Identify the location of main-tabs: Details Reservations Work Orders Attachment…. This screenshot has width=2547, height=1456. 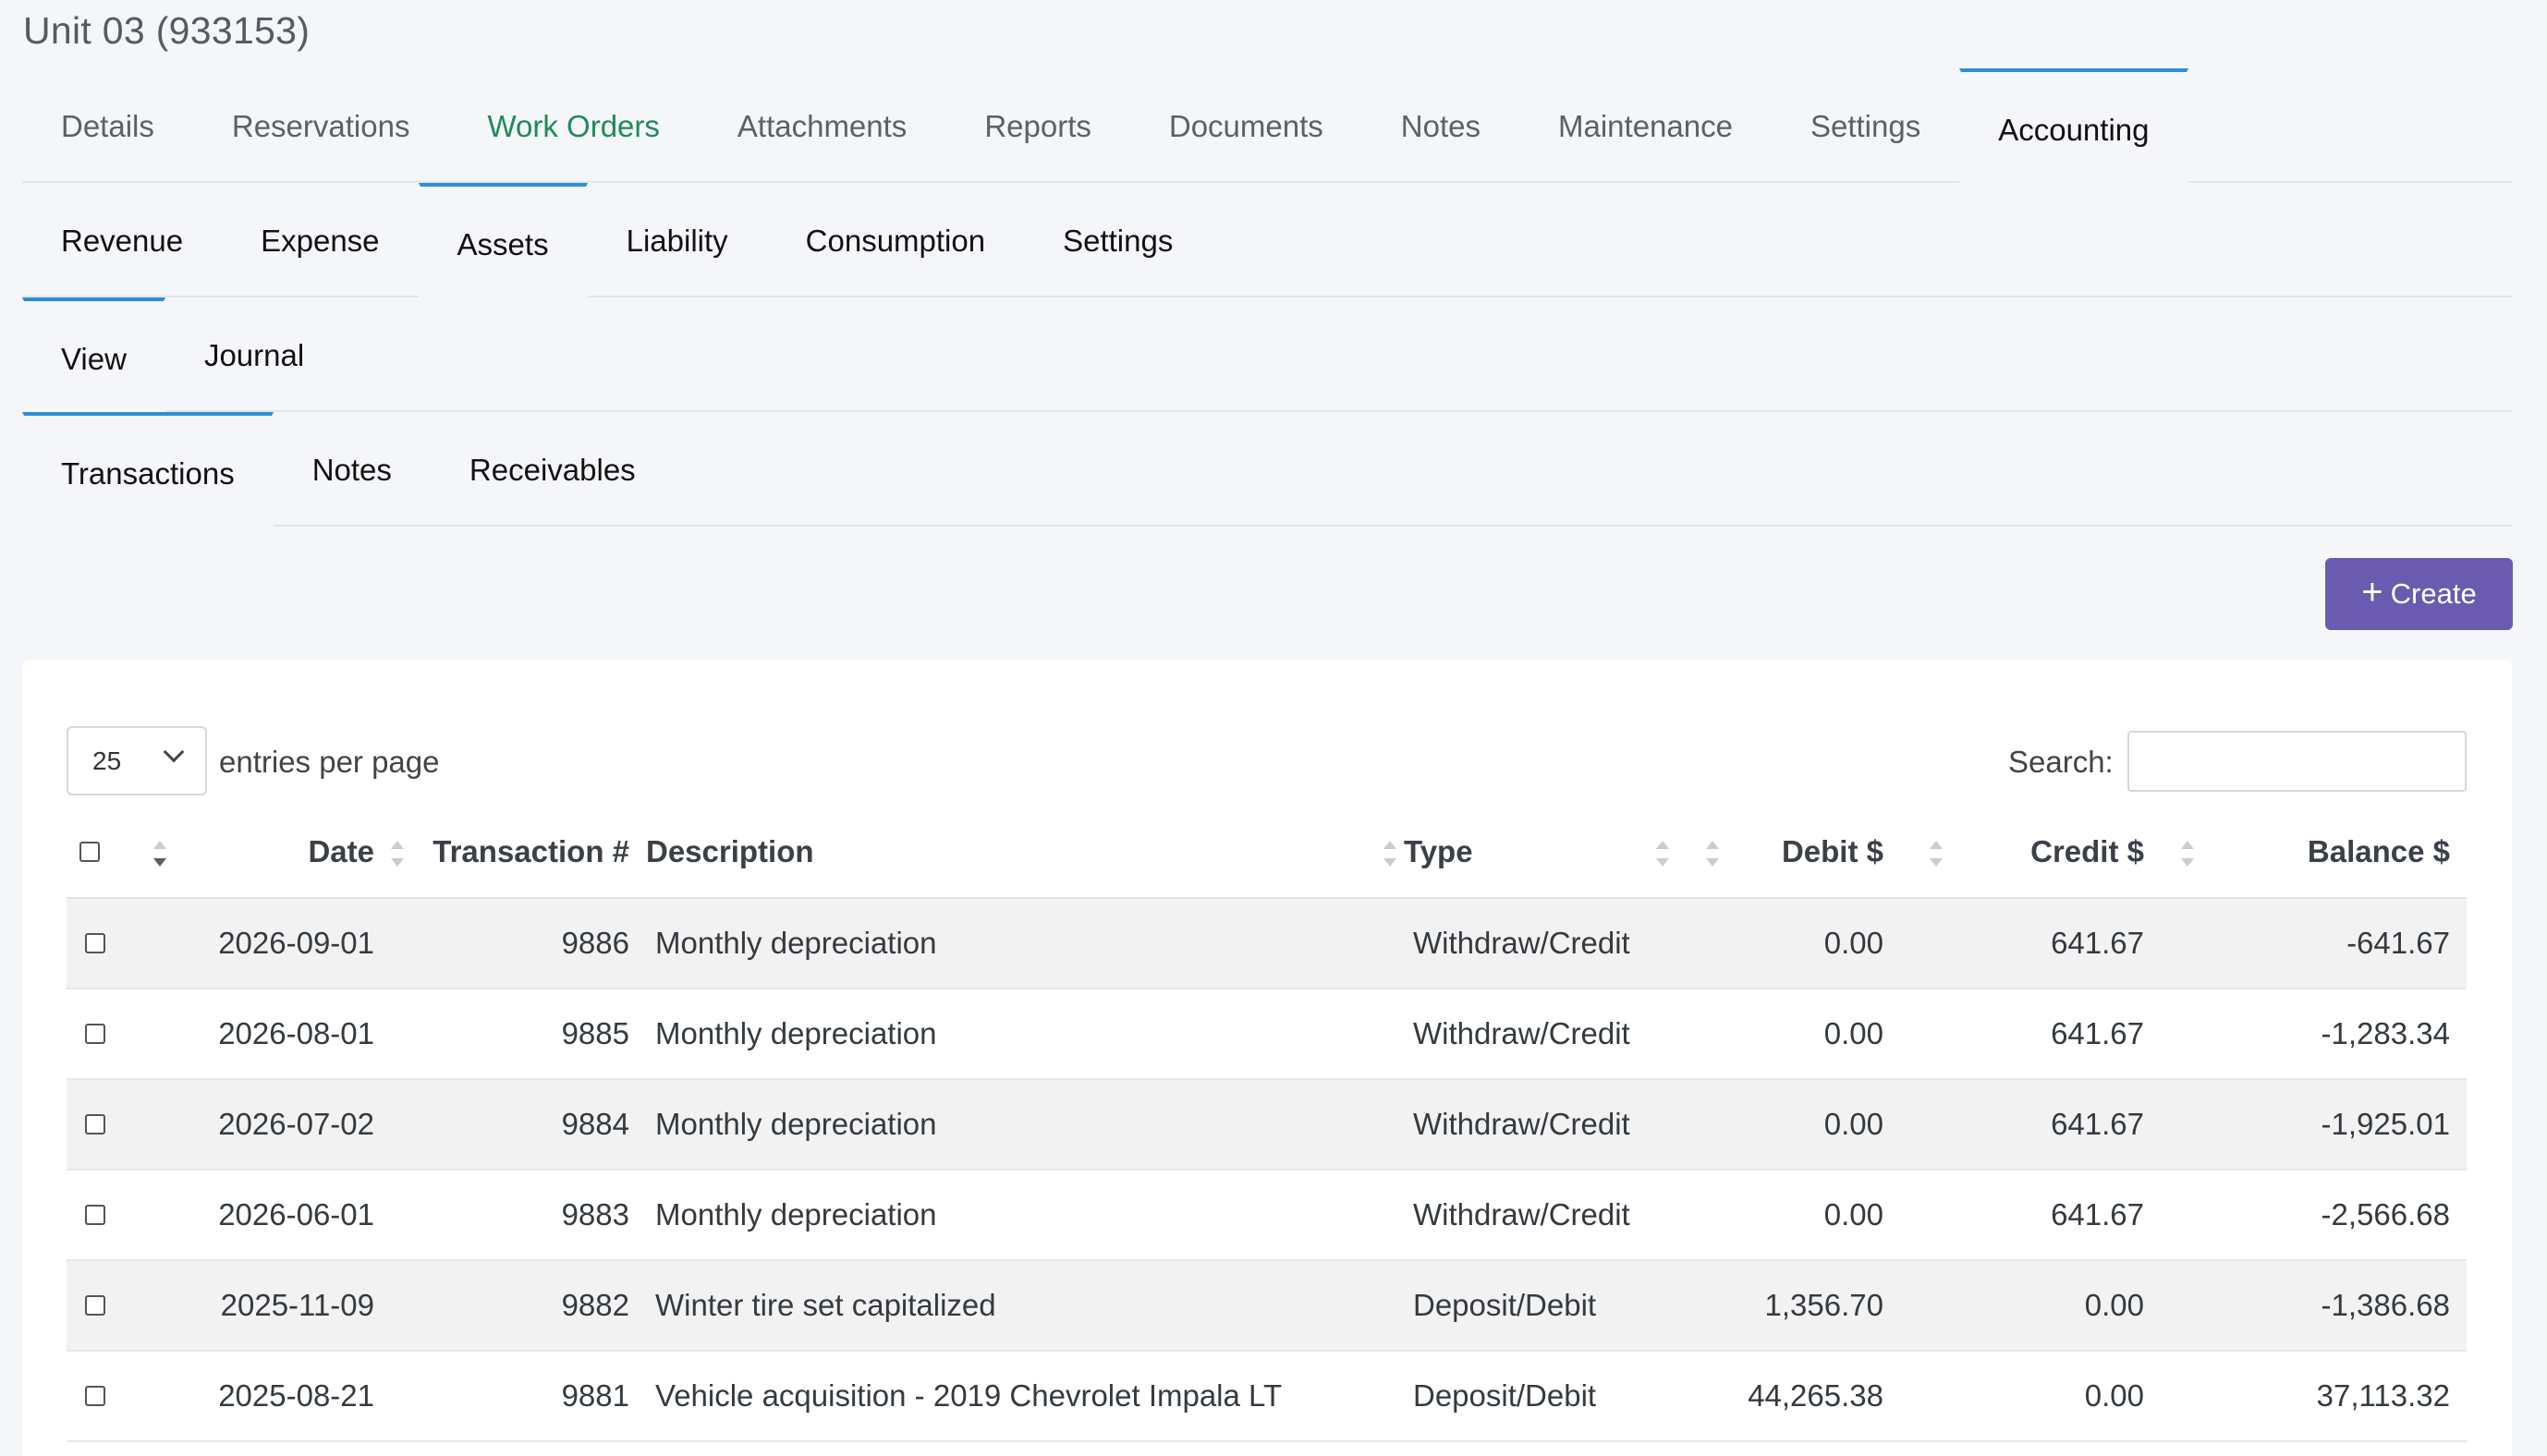
(1267, 125).